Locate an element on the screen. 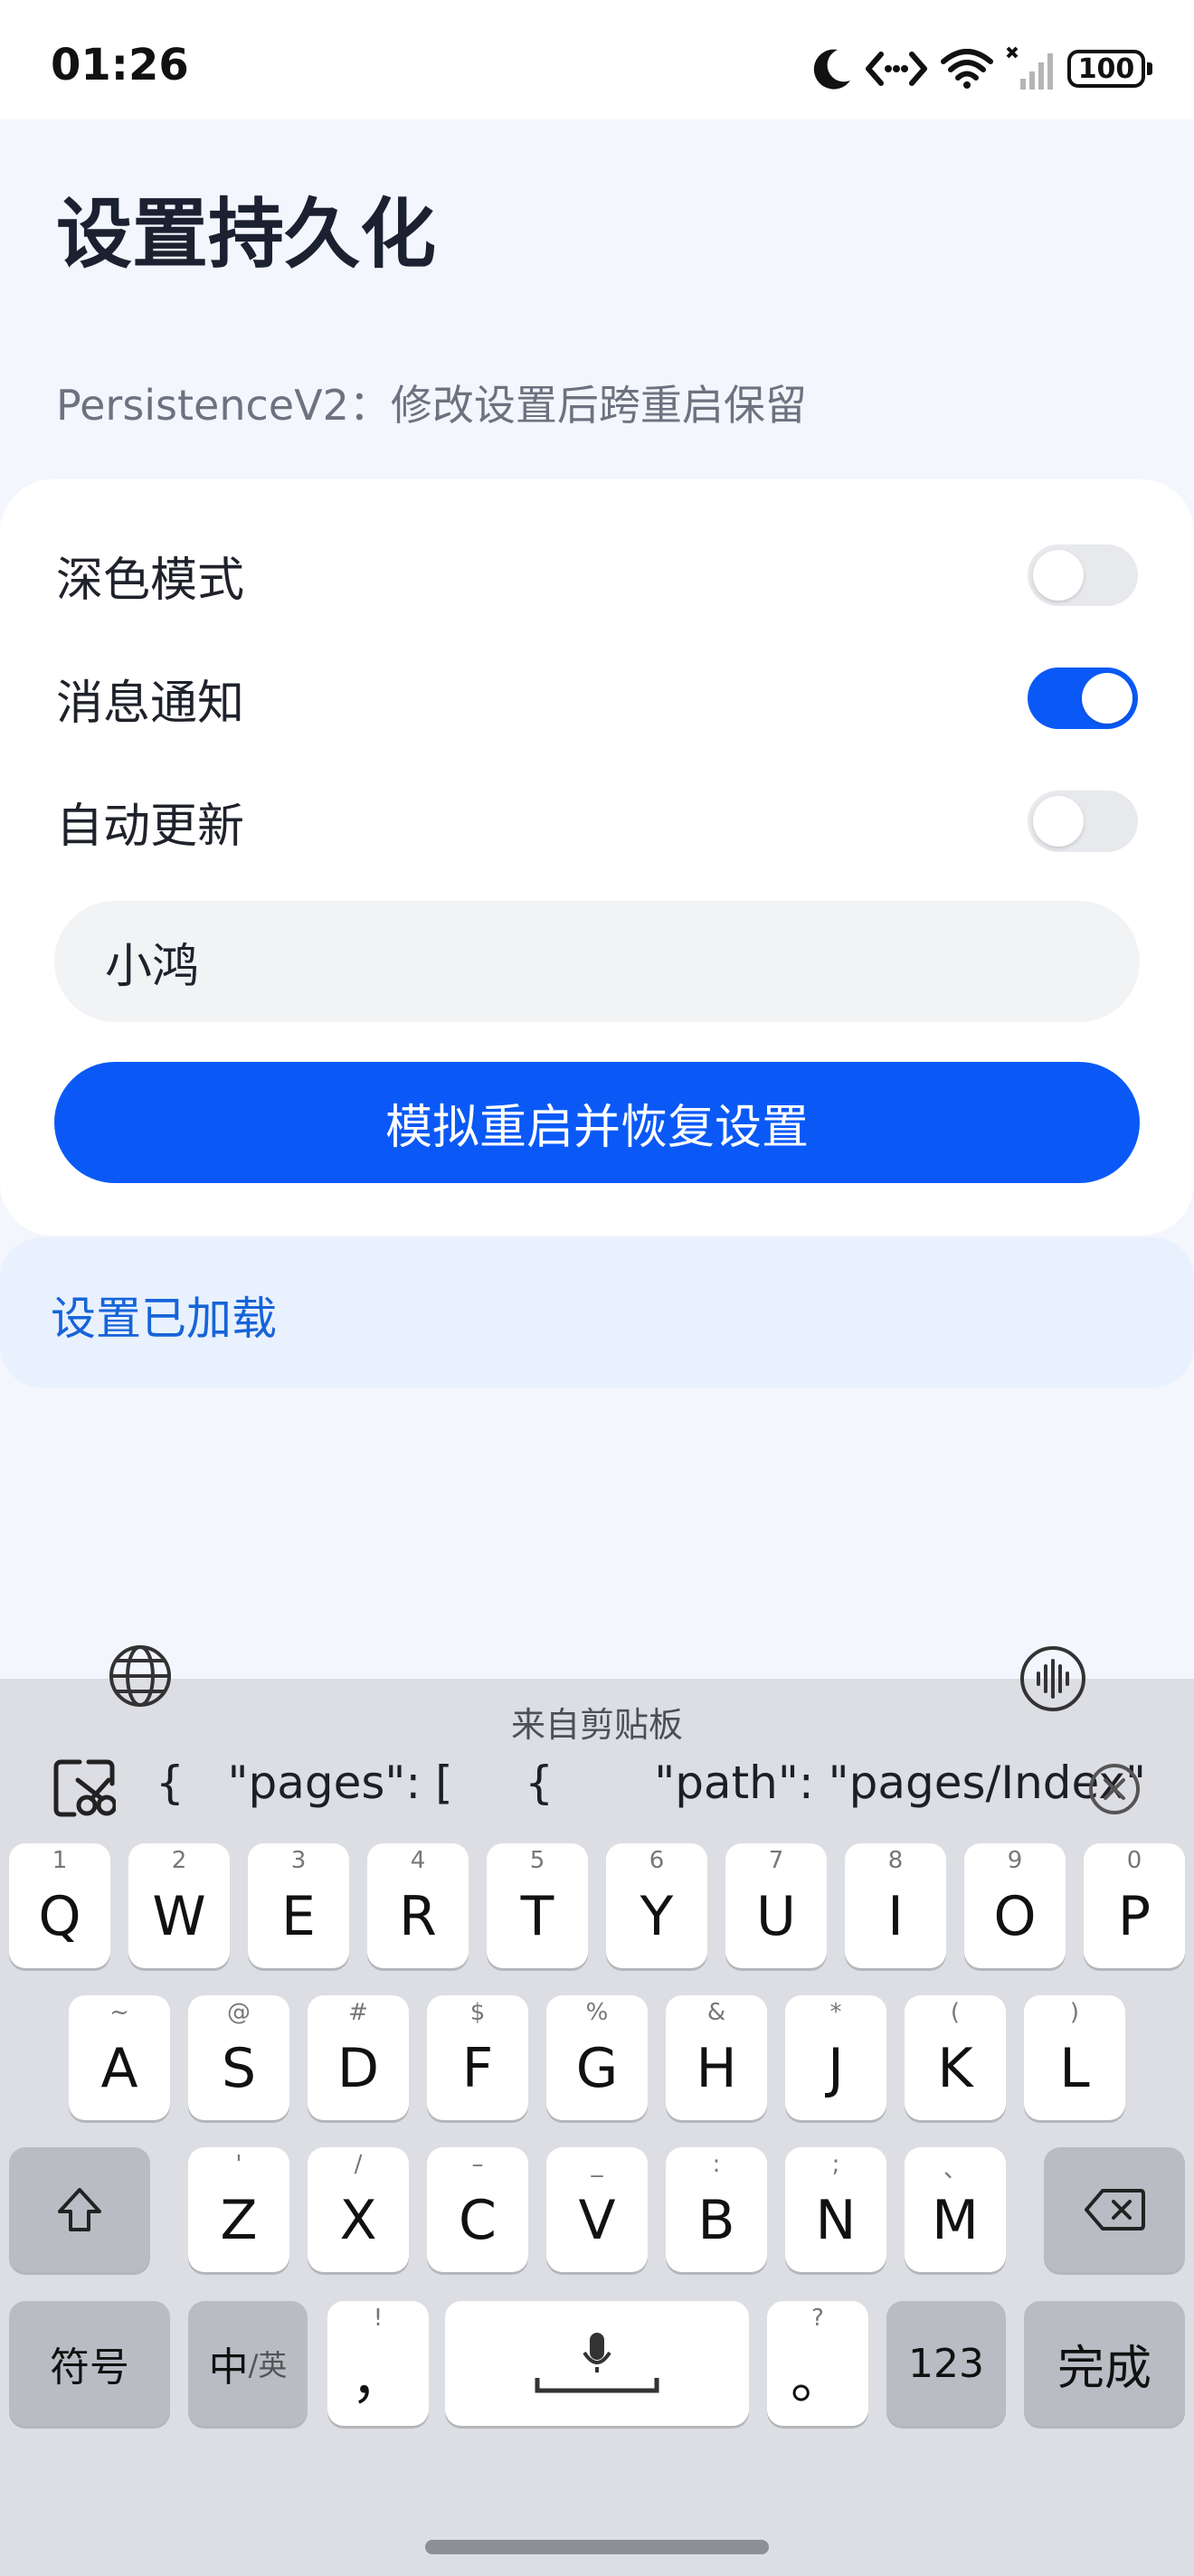  key-hint: 4 is located at coordinates (418, 1861).